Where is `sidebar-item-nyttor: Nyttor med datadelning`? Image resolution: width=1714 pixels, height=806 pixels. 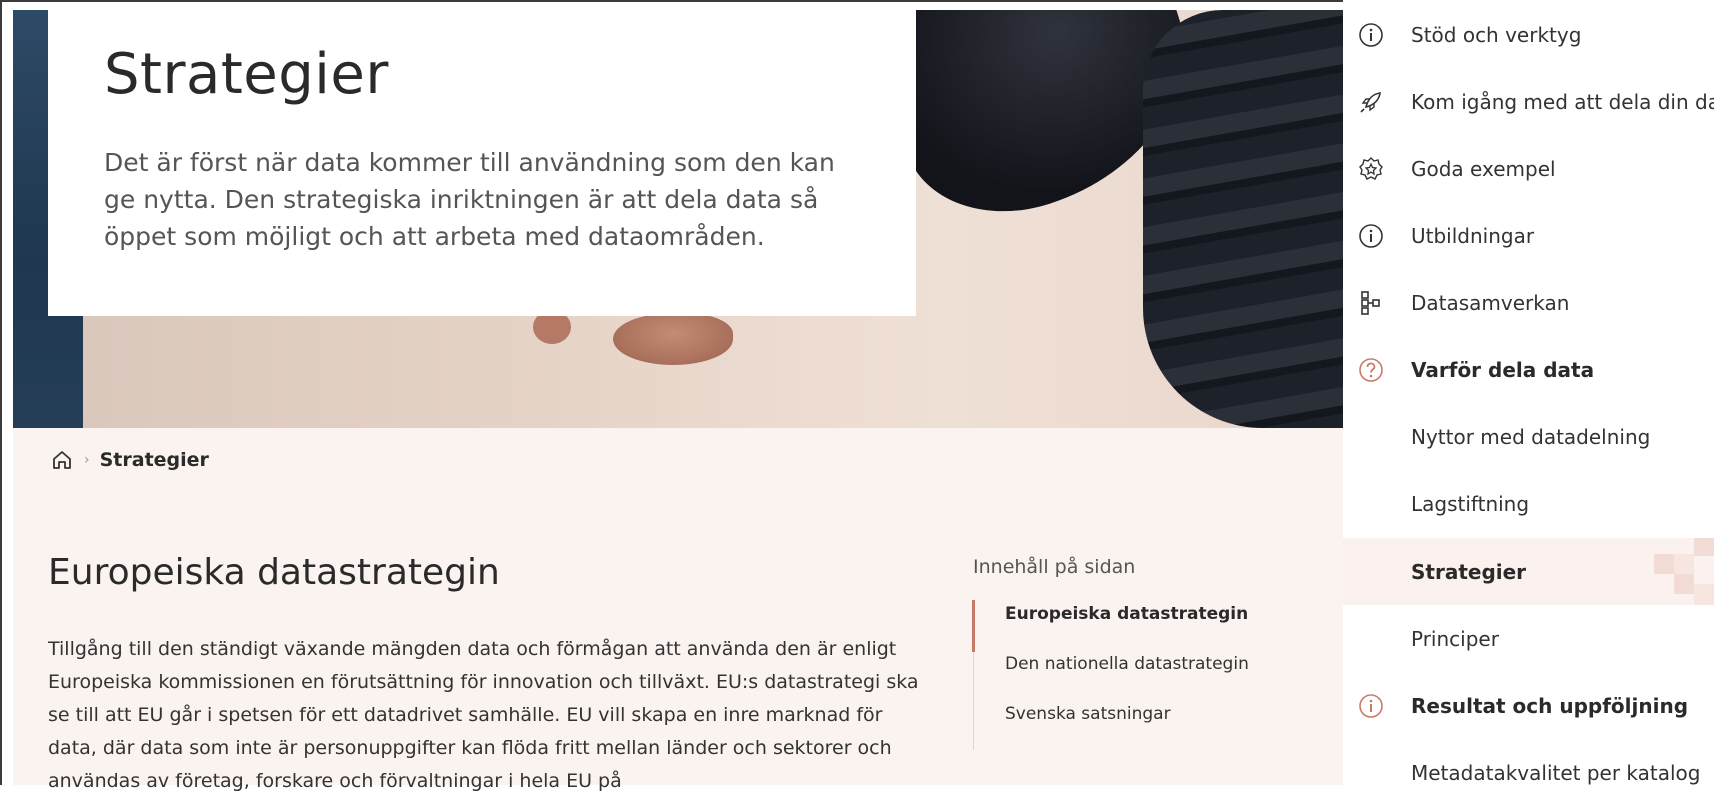
sidebar-item-nyttor: Nyttor med datadelning is located at coordinates (1528, 436).